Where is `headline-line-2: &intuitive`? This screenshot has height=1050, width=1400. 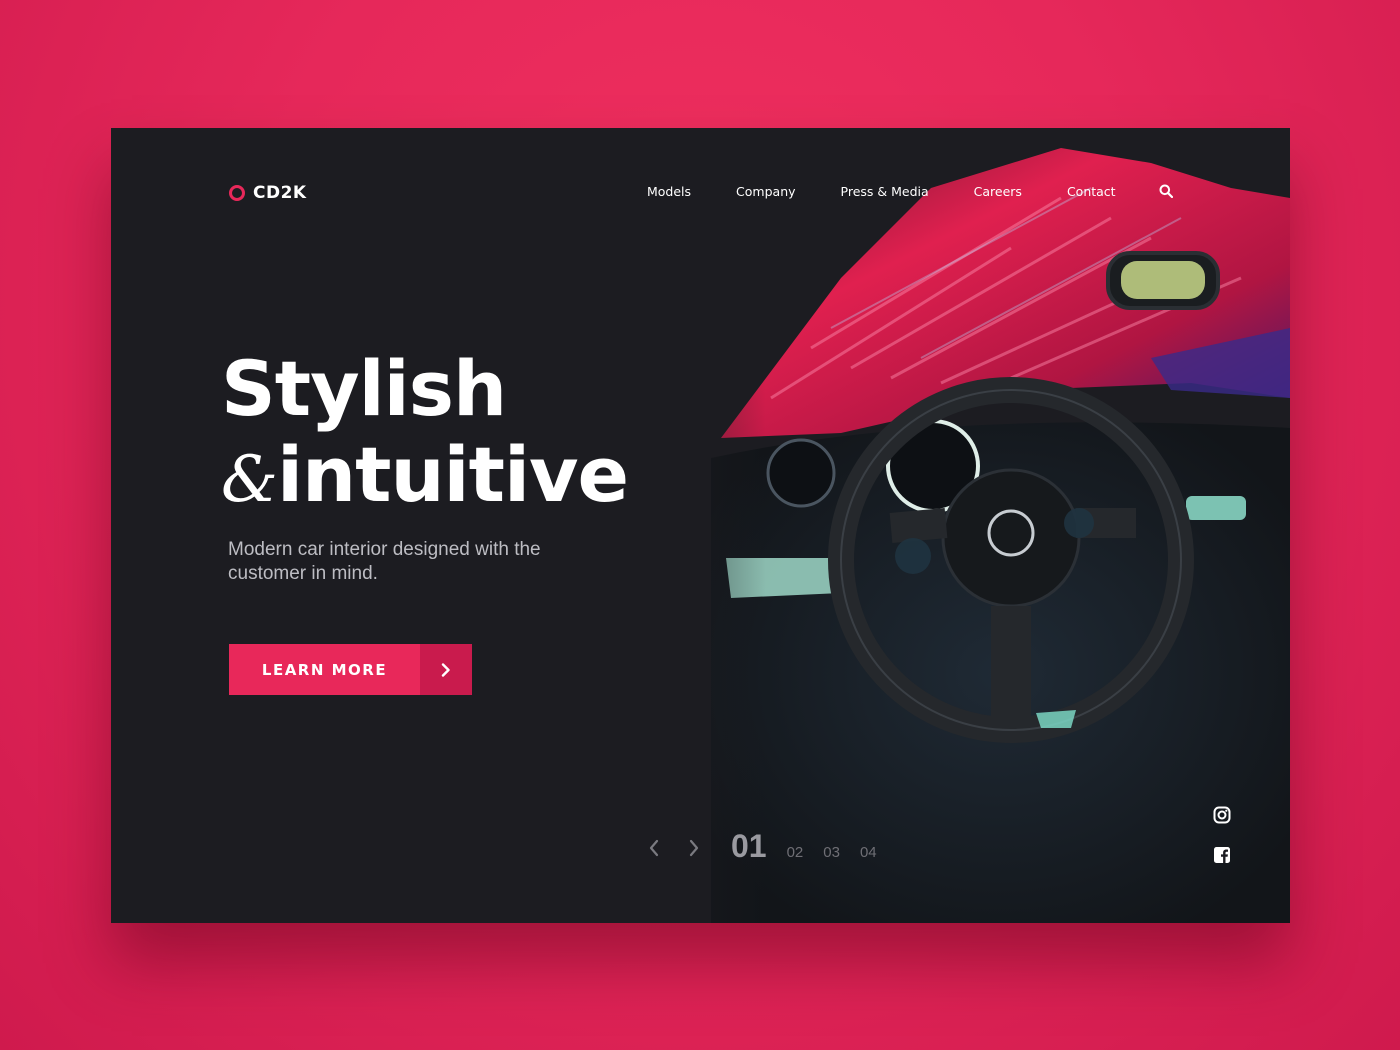
headline-line-2: &intuitive is located at coordinates (425, 476).